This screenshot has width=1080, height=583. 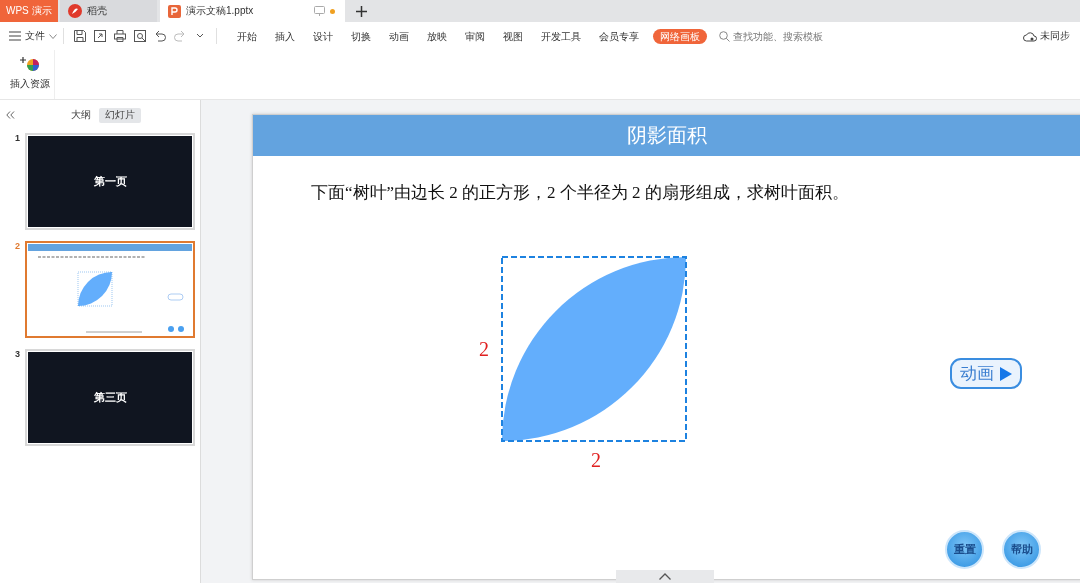 I want to click on undo-icon, so click(x=160, y=36).